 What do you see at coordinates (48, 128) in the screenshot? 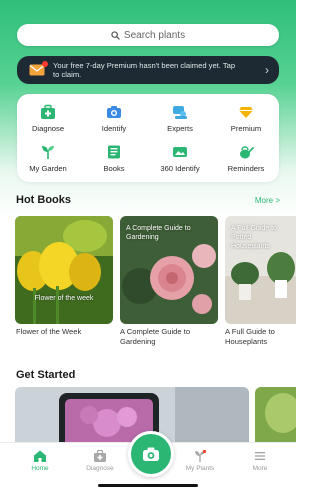
I see `feature-label: Diagnose` at bounding box center [48, 128].